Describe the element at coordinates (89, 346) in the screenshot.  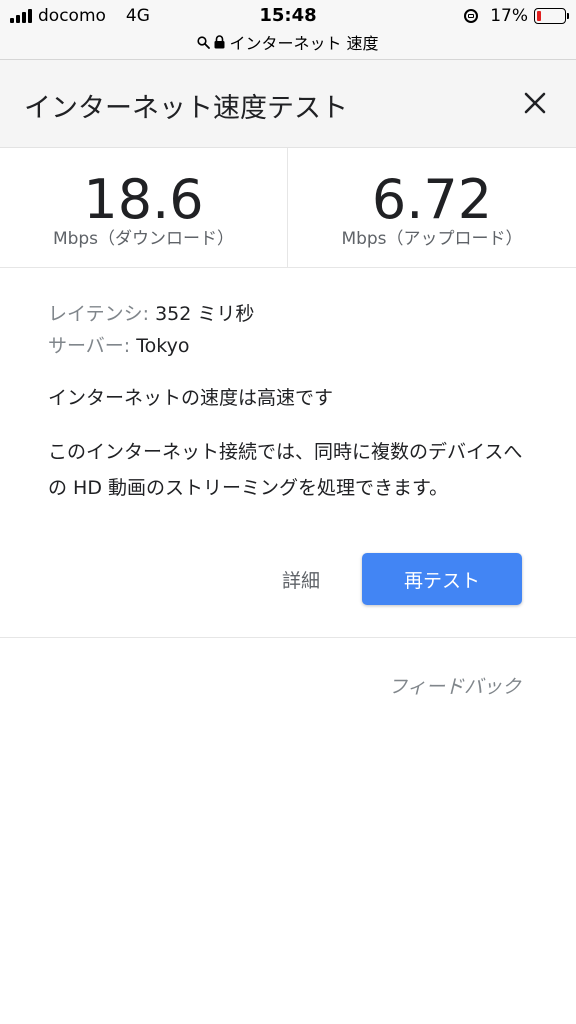
I see `server-key: サーバー:` at that location.